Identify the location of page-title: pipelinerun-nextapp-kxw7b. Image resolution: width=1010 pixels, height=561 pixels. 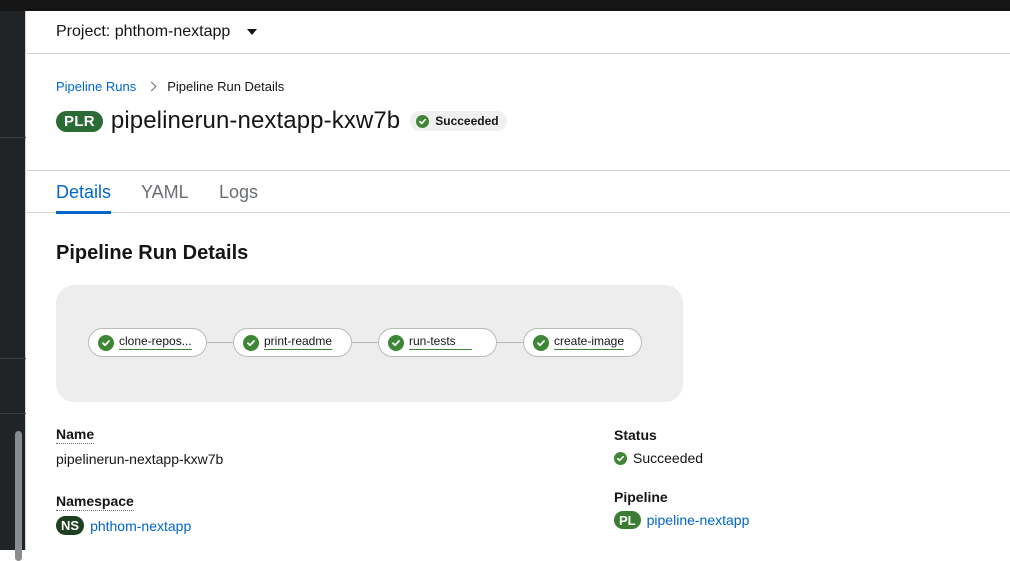
(255, 120).